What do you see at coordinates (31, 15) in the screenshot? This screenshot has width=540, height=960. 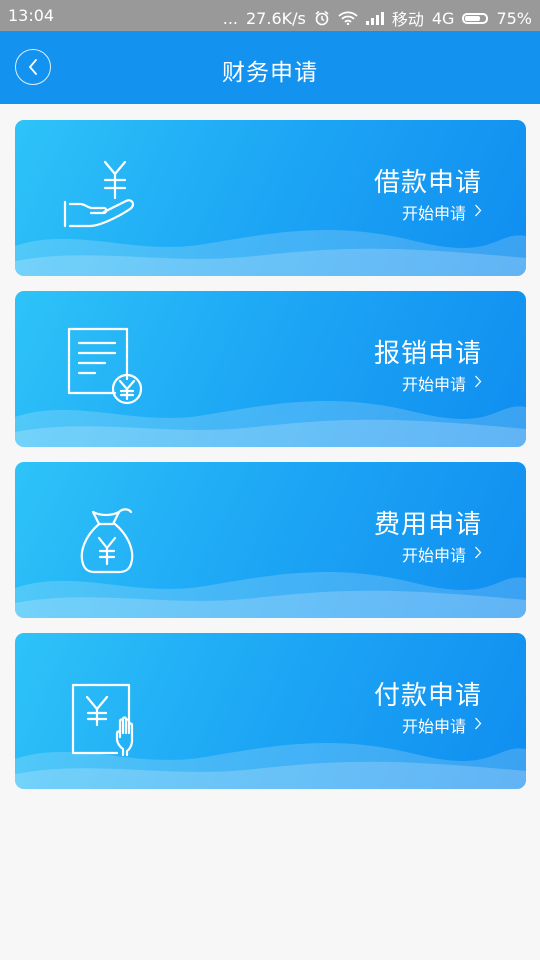 I see `status-time: 13:04` at bounding box center [31, 15].